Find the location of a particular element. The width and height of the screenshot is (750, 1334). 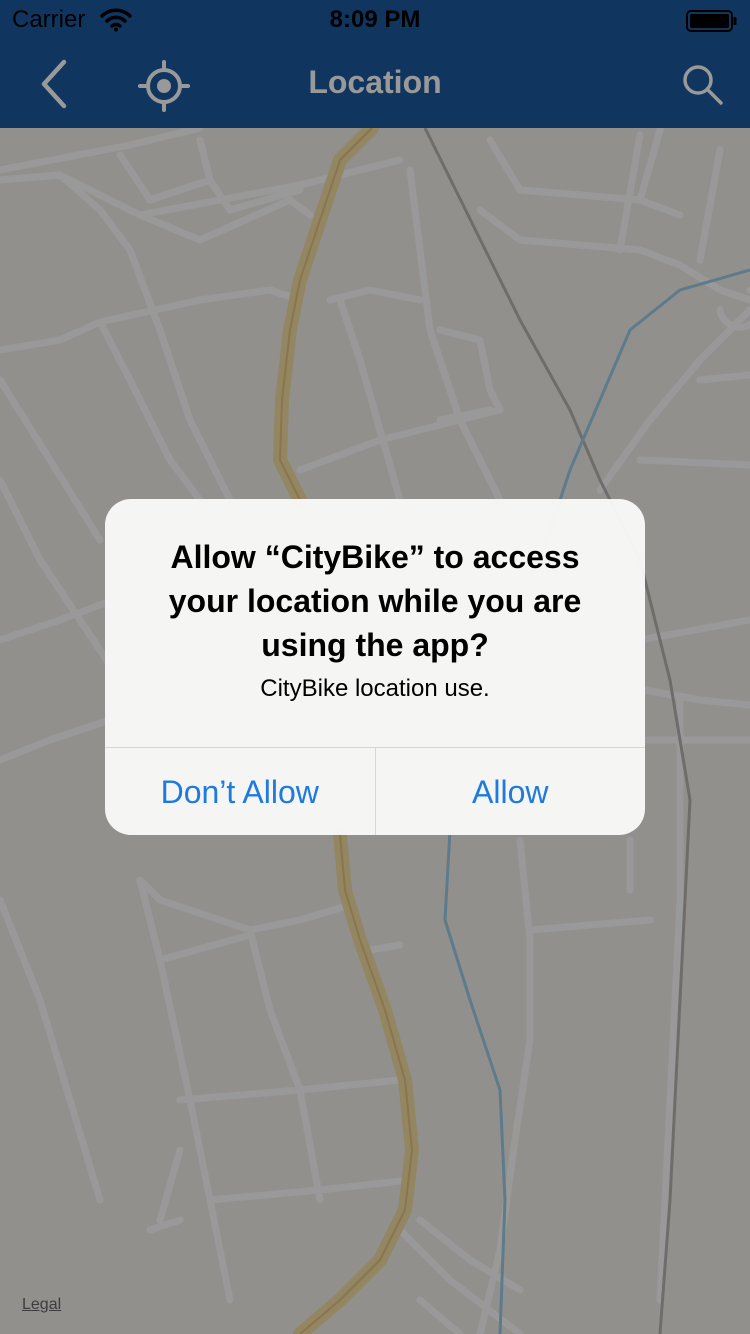

alert-button-row: Don’t Allow Allow is located at coordinates (375, 791).